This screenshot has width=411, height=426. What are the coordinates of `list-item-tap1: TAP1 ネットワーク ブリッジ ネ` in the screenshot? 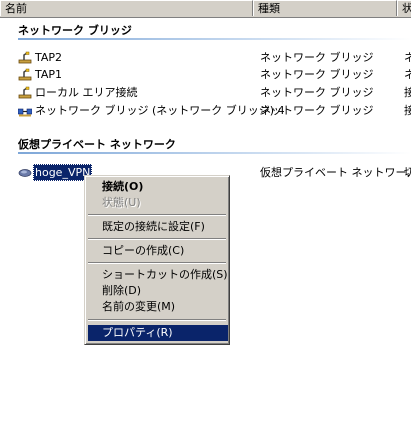 It's located at (205, 74).